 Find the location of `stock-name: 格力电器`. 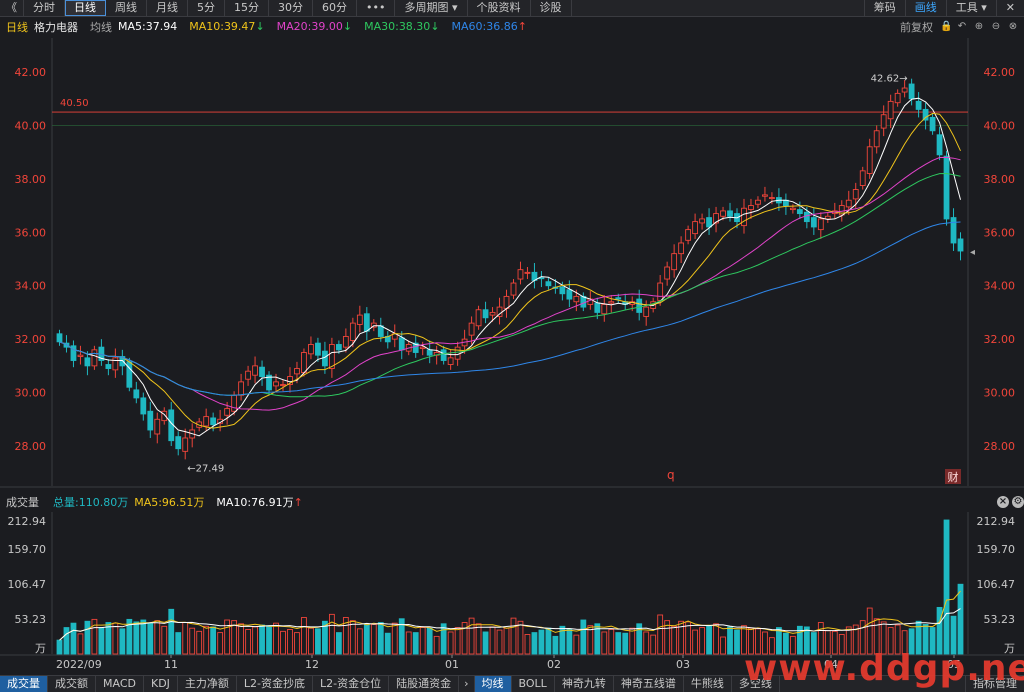

stock-name: 格力电器 is located at coordinates (56, 27).